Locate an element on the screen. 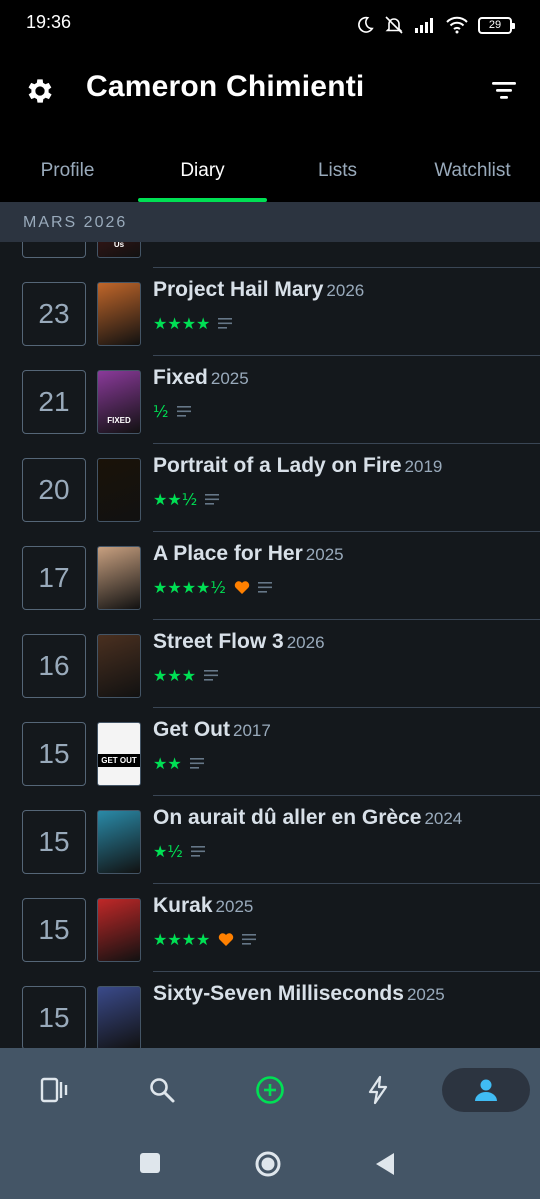 The width and height of the screenshot is (540, 1199). entry-title-line: Project Hail Mary 2026 is located at coordinates (258, 290).